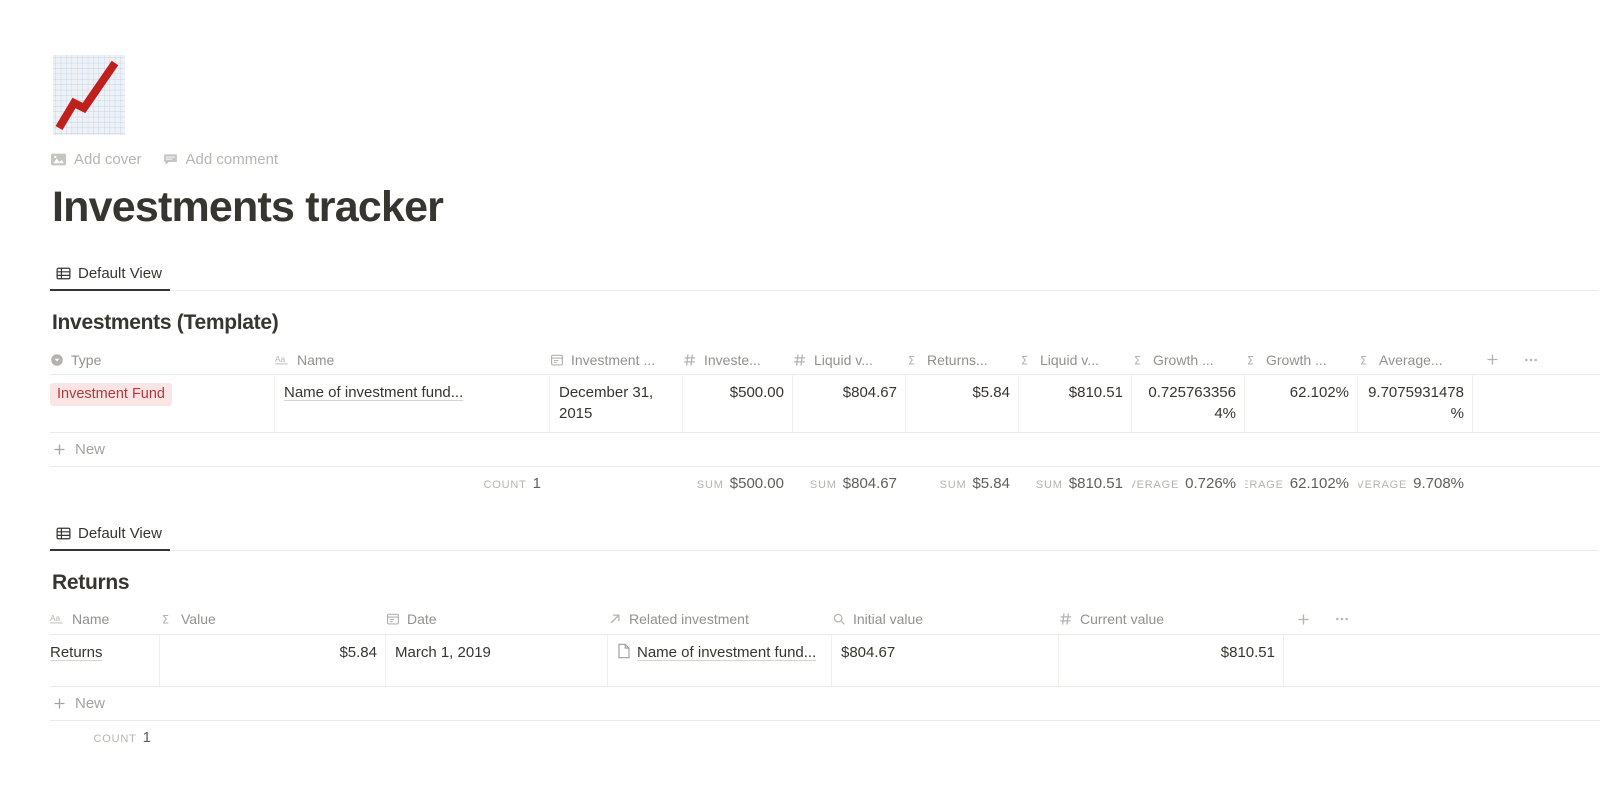 Image resolution: width=1600 pixels, height=803 pixels. What do you see at coordinates (945, 619) in the screenshot?
I see `column-header-initial-value: Initial value` at bounding box center [945, 619].